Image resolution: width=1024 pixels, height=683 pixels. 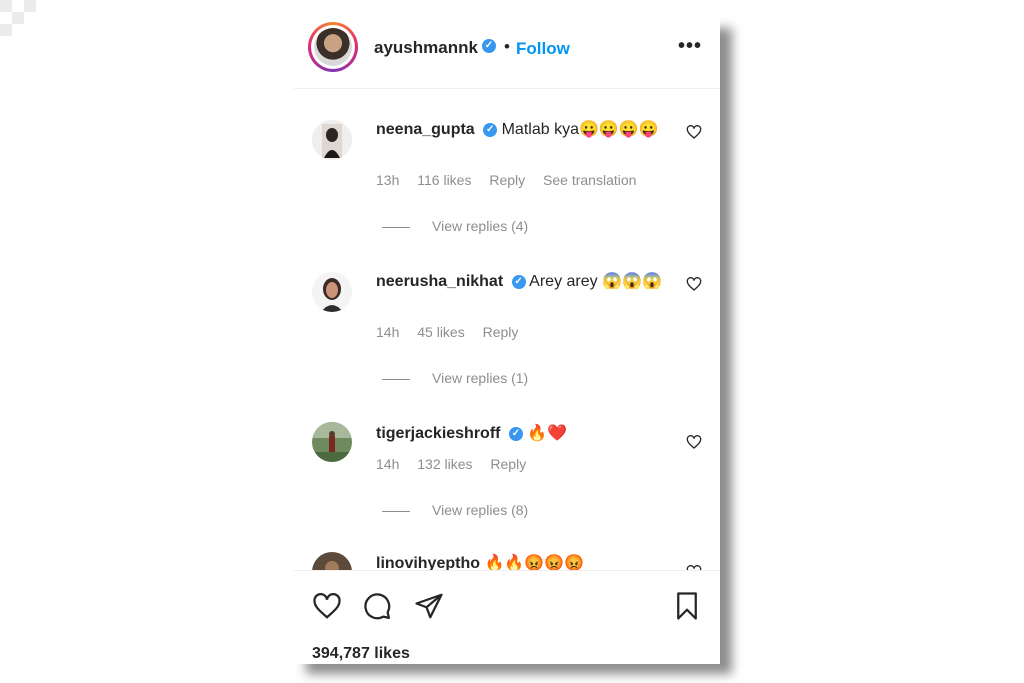 What do you see at coordinates (20, 20) in the screenshot?
I see `corner-decoration` at bounding box center [20, 20].